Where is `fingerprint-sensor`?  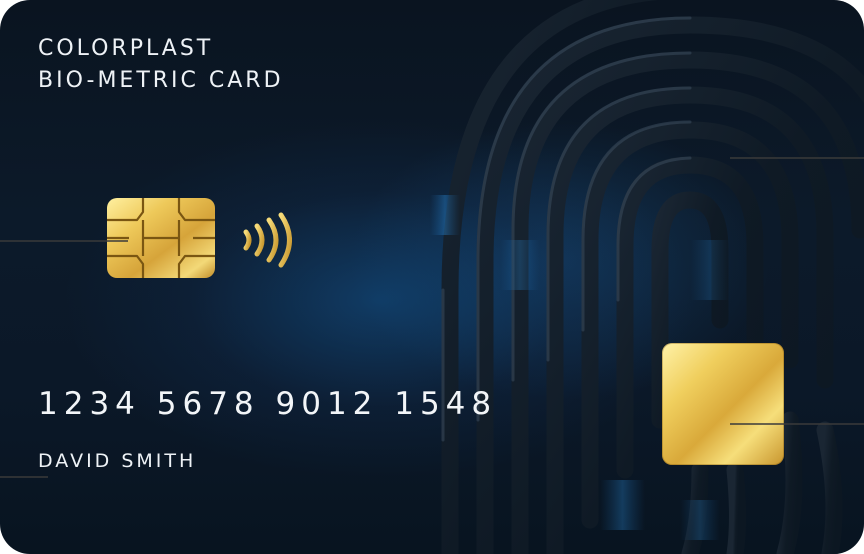 fingerprint-sensor is located at coordinates (723, 404).